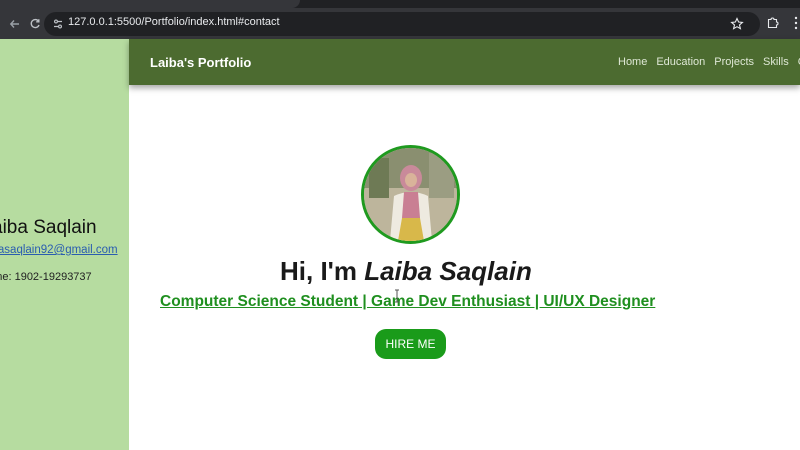 The image size is (800, 450). What do you see at coordinates (448, 271) in the screenshot?
I see `hero-name: Laiba Saqlain` at bounding box center [448, 271].